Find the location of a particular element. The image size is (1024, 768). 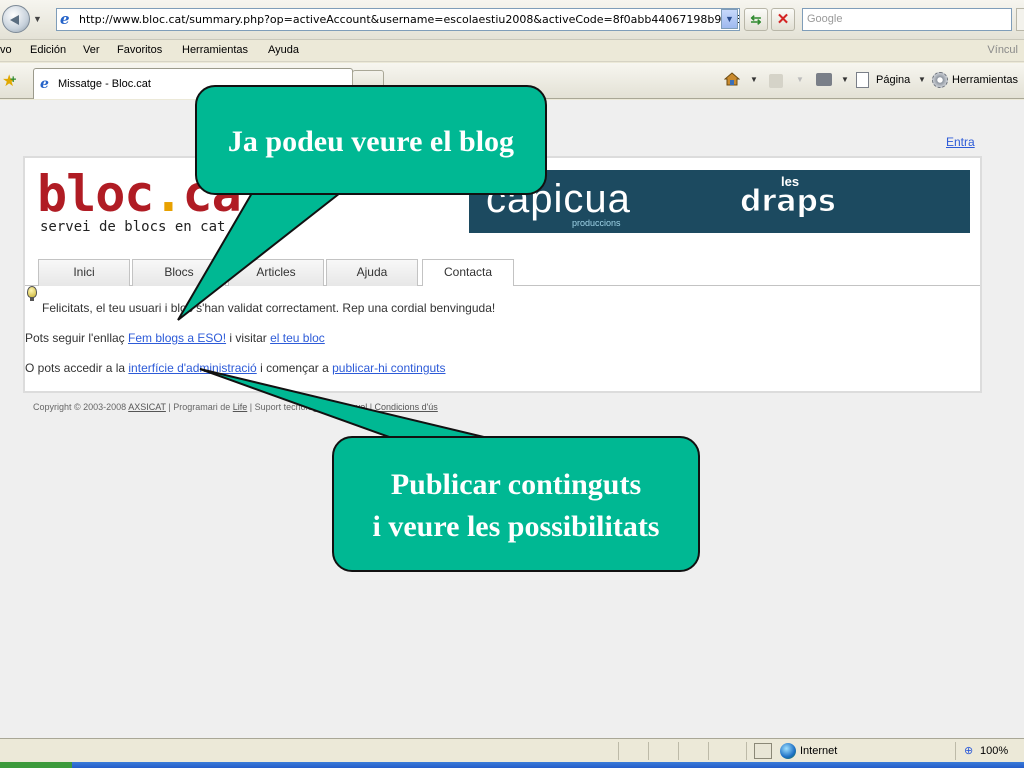

zoom-level: 100% is located at coordinates (994, 751).